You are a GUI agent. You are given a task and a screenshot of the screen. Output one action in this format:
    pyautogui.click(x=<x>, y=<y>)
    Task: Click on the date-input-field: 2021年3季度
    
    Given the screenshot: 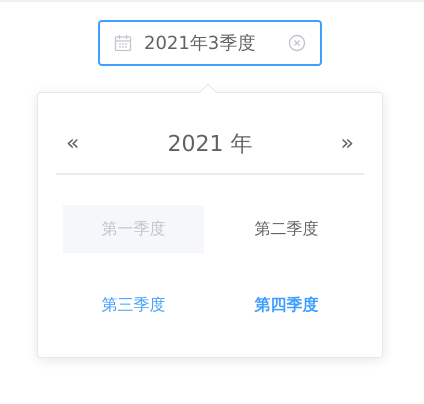 What is the action you would take?
    pyautogui.click(x=210, y=43)
    